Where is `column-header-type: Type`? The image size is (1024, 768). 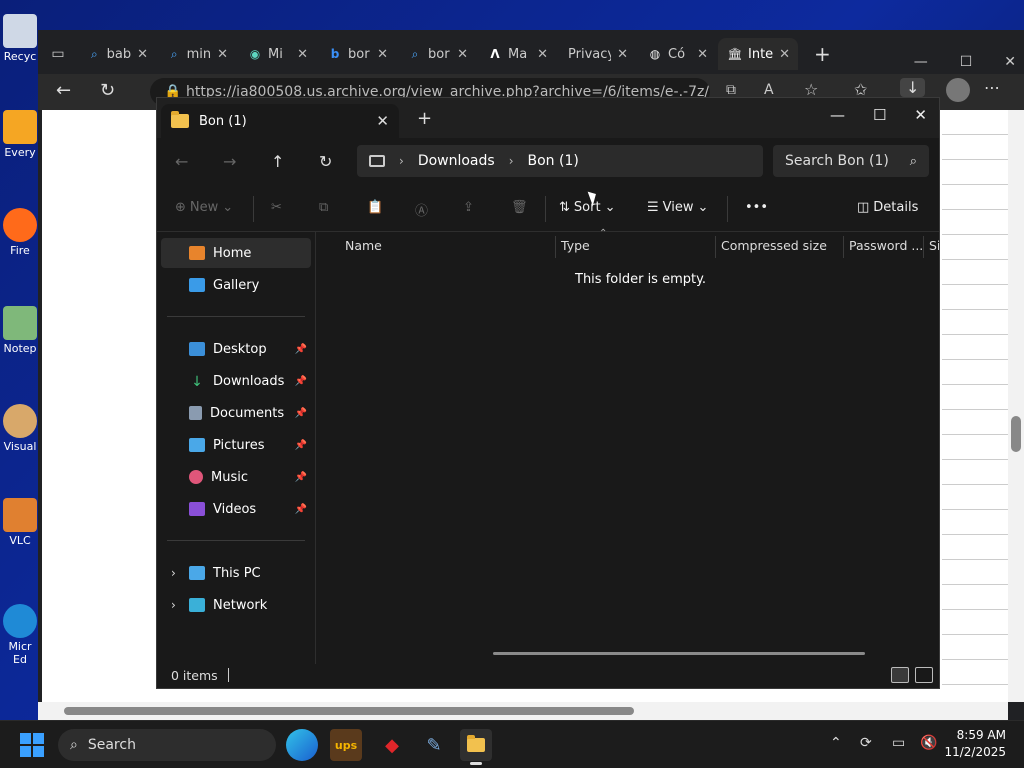
column-header-type: Type is located at coordinates (575, 245).